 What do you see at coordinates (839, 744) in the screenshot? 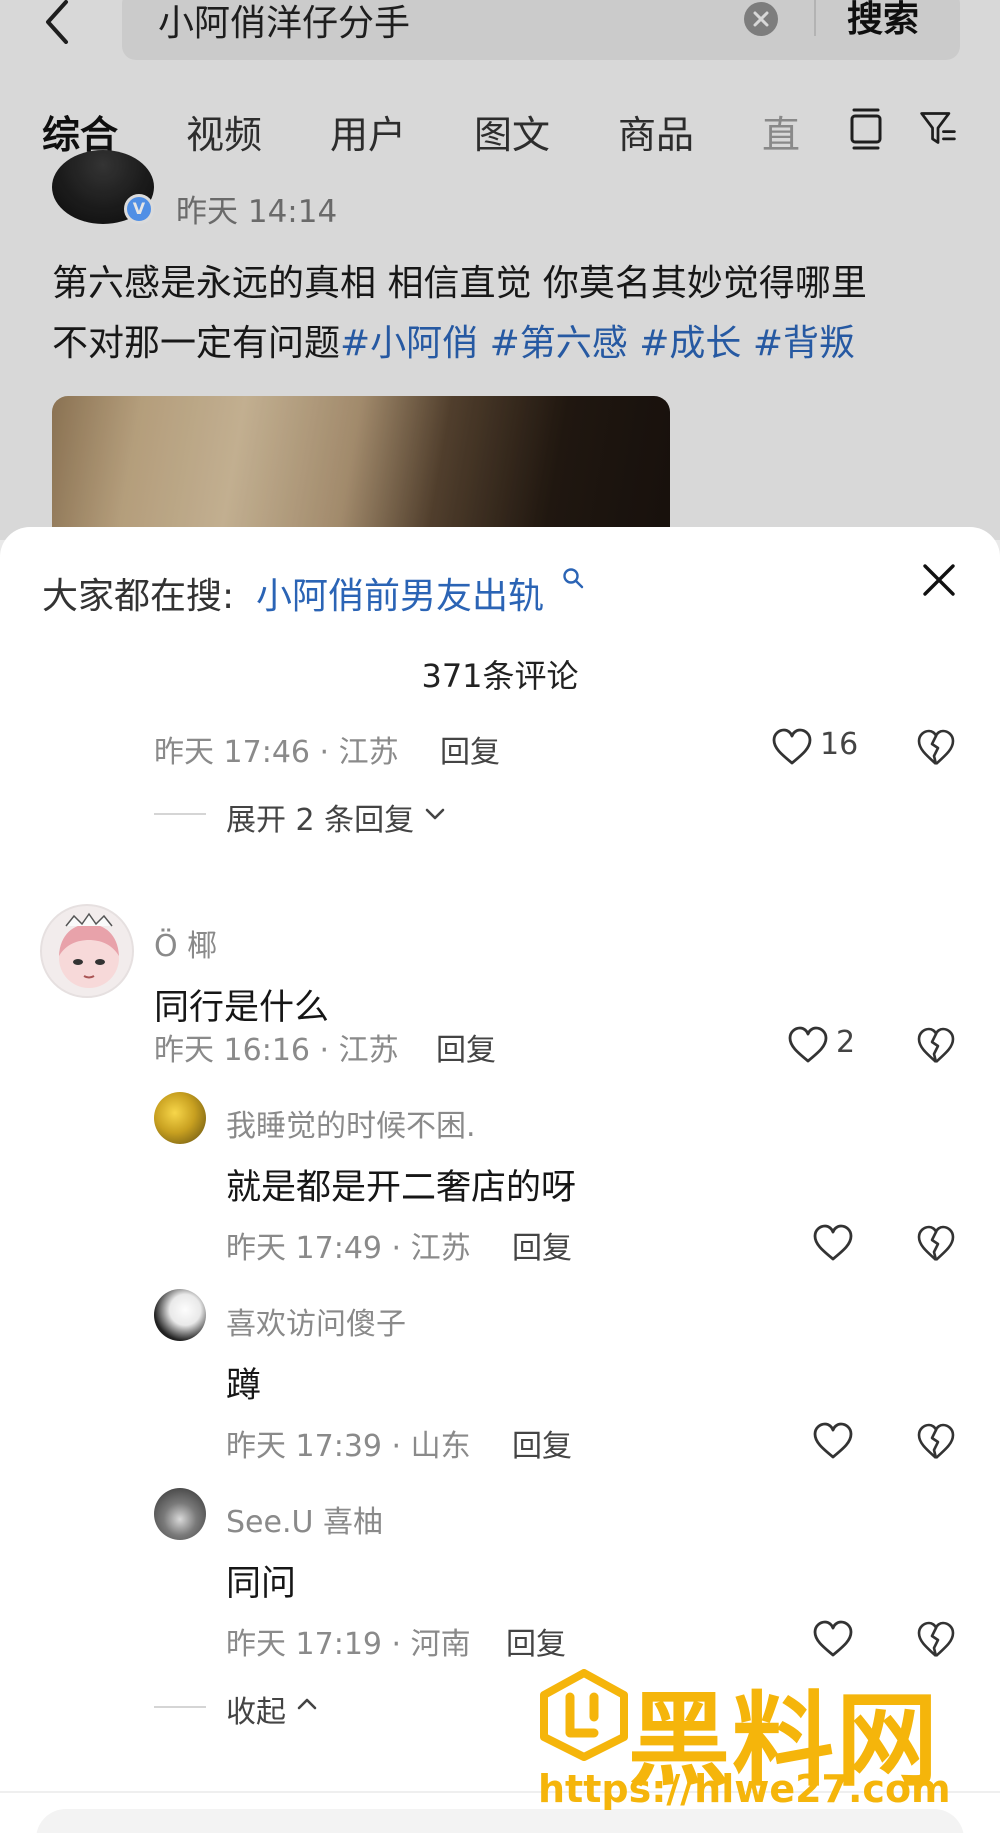
I see `like-count: 16` at bounding box center [839, 744].